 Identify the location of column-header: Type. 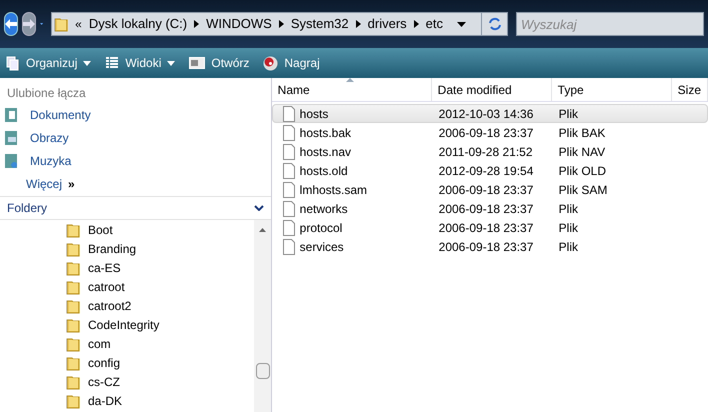
(612, 89).